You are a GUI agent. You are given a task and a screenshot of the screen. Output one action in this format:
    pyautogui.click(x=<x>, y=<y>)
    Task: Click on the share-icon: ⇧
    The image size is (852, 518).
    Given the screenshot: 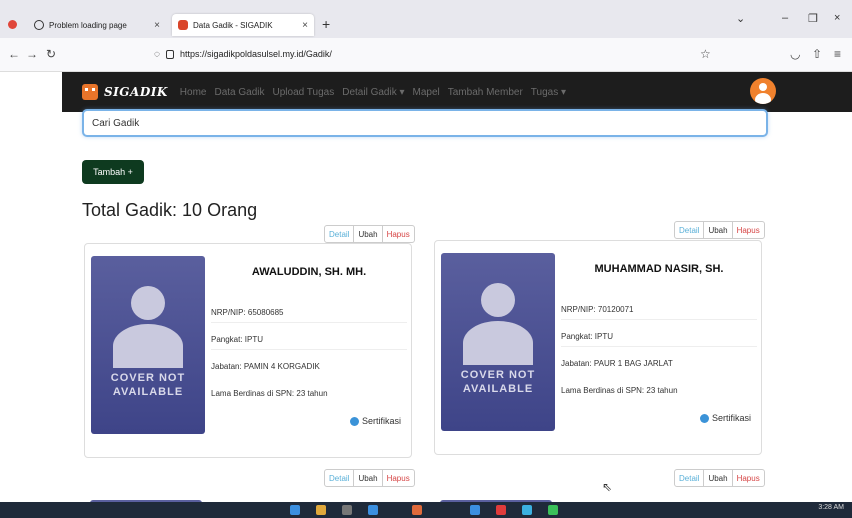 What is the action you would take?
    pyautogui.click(x=817, y=54)
    